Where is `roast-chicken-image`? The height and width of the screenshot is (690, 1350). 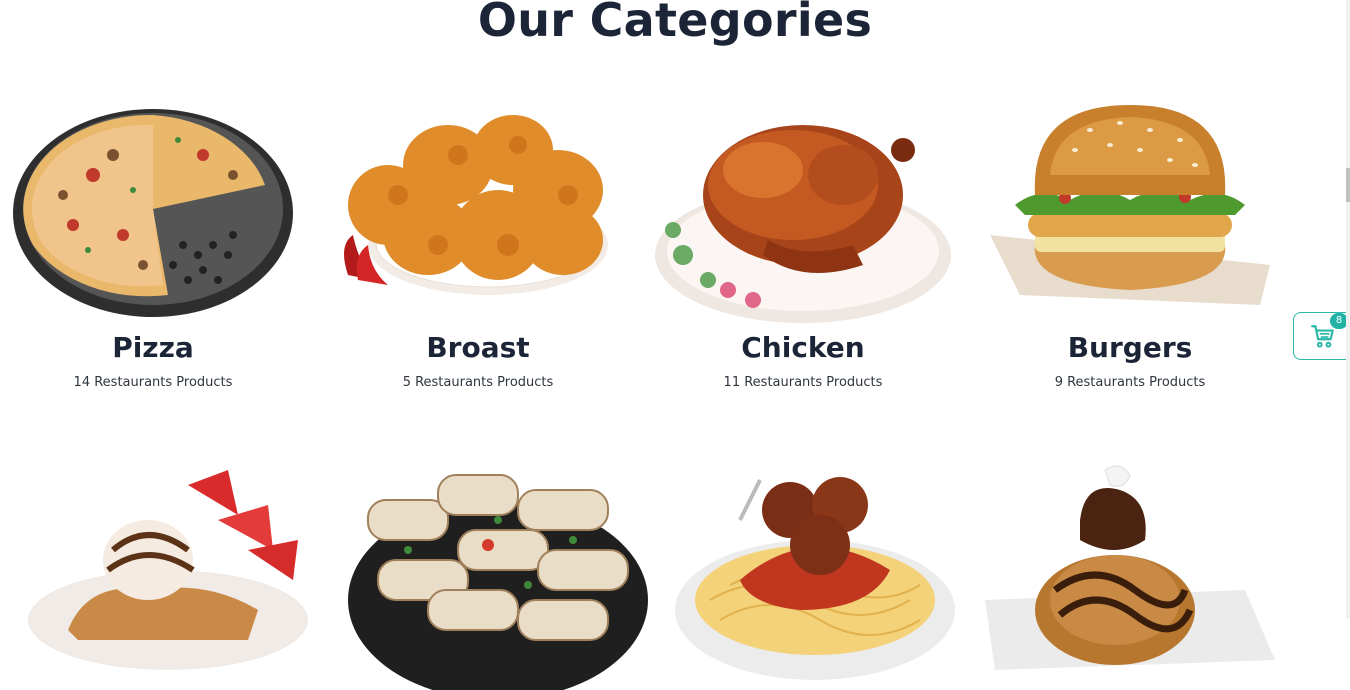
roast-chicken-image is located at coordinates (803, 210).